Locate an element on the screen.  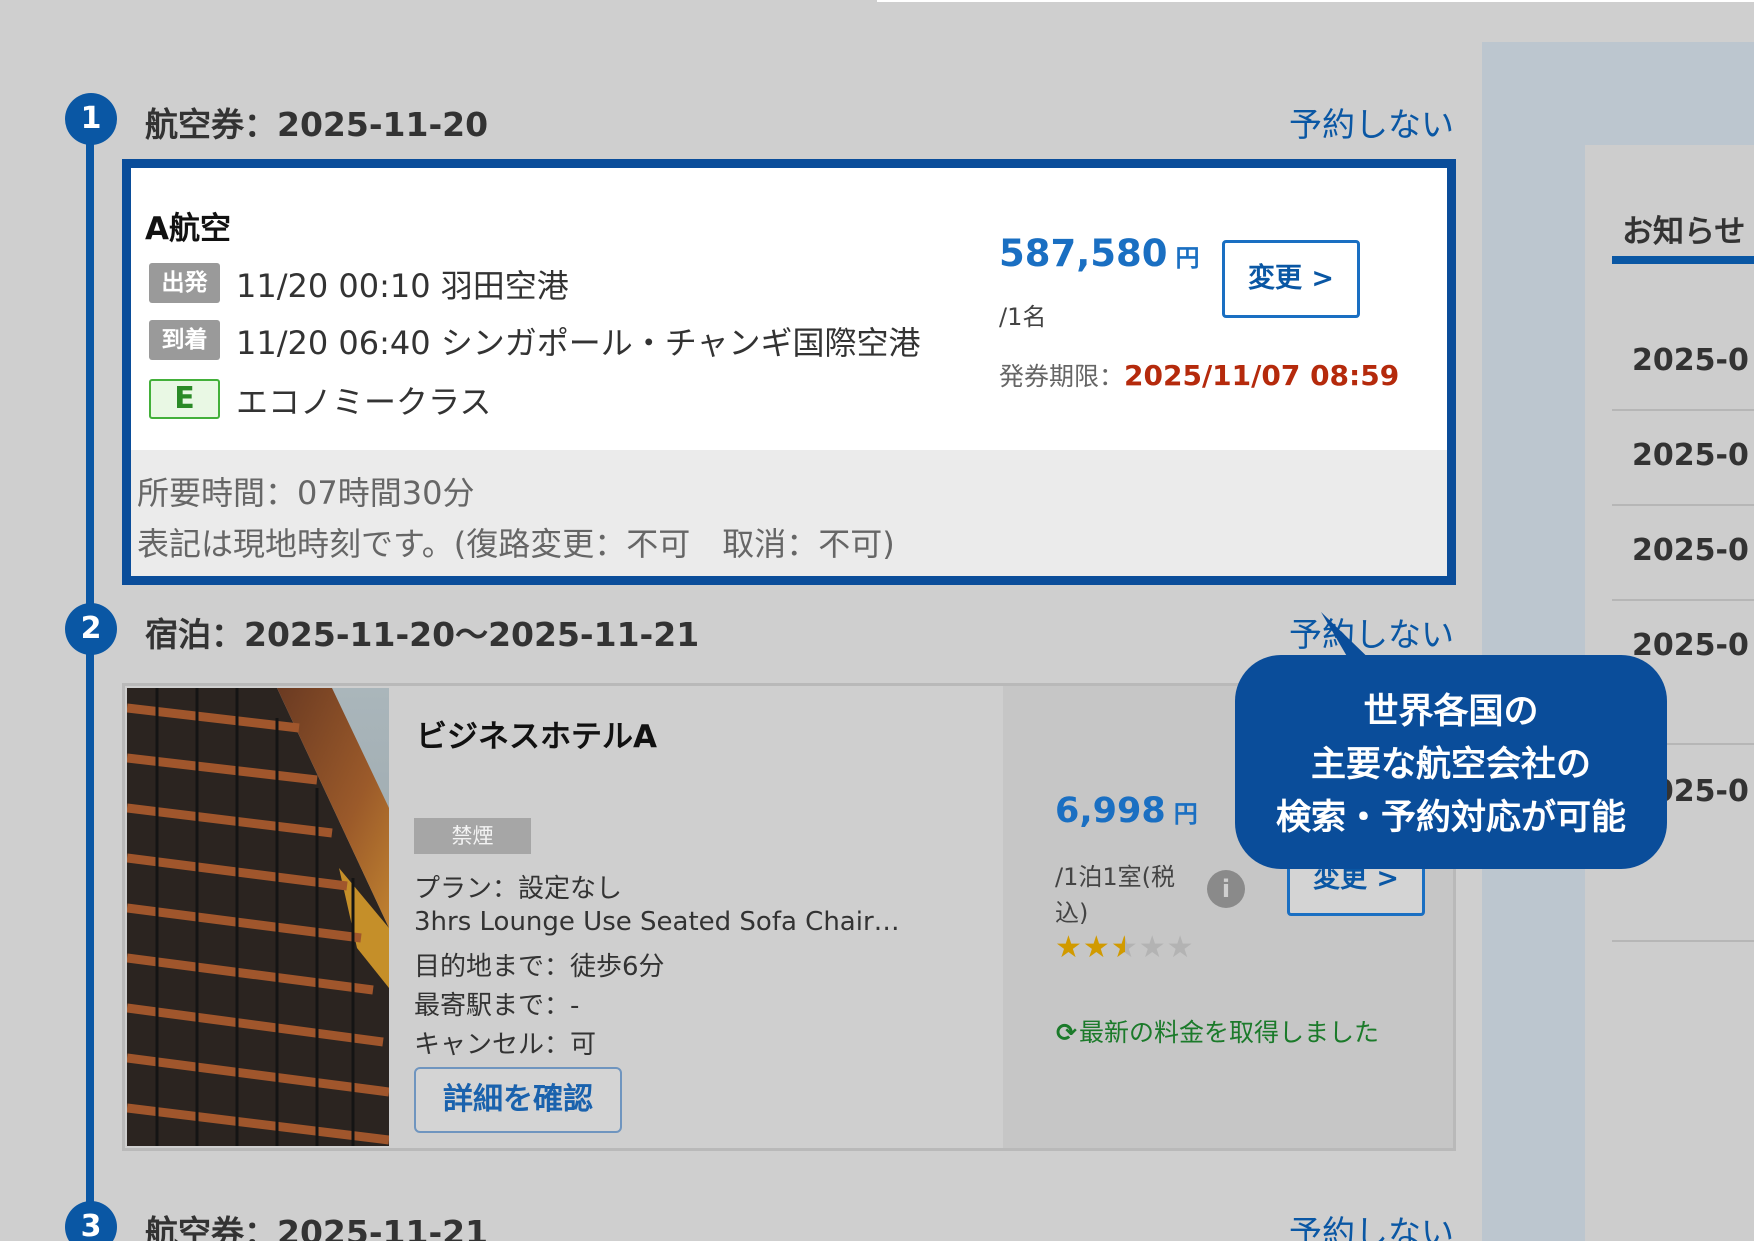
ticket-deadline: 発券期限：2025/11/07 08:59 is located at coordinates (1199, 375).